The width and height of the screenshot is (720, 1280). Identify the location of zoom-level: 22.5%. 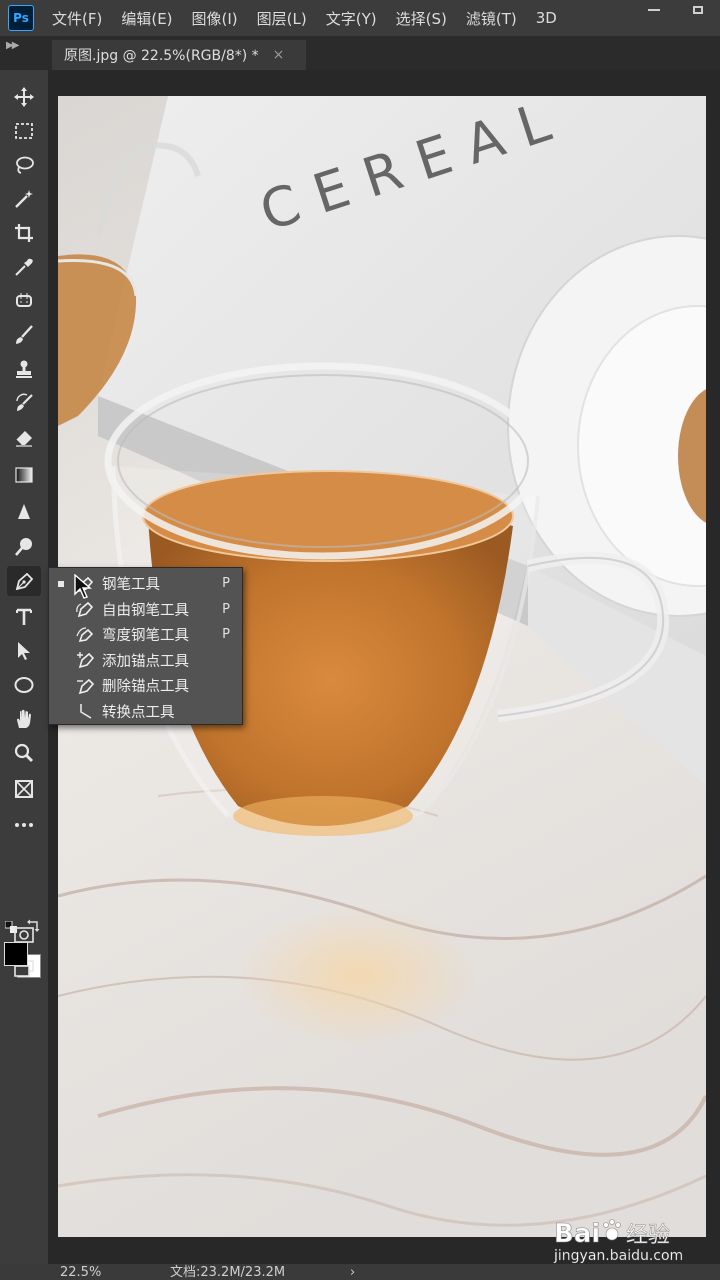
(80, 1272).